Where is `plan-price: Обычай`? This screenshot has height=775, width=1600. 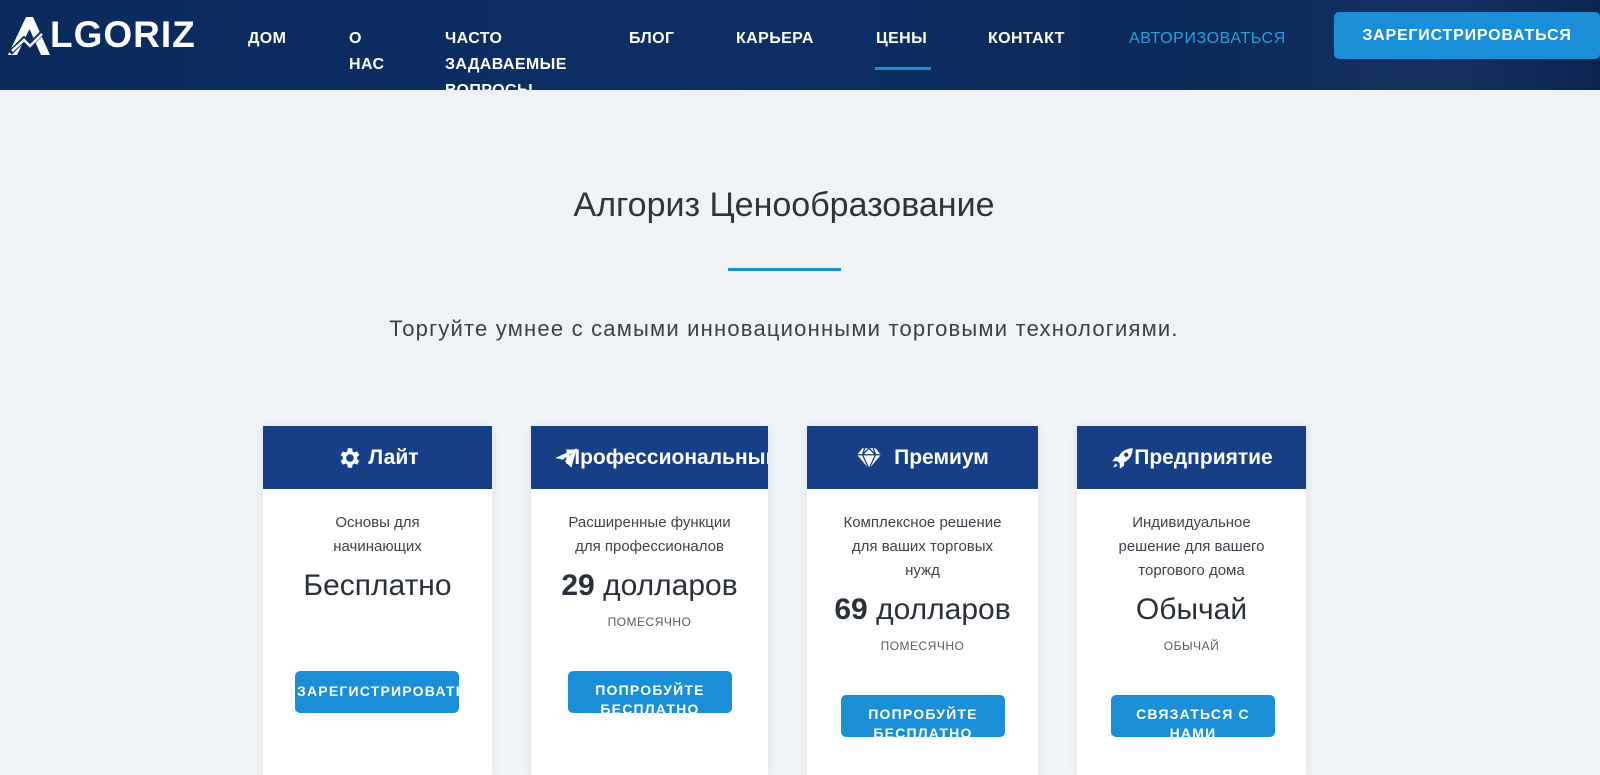
plan-price: Обычай is located at coordinates (1191, 610).